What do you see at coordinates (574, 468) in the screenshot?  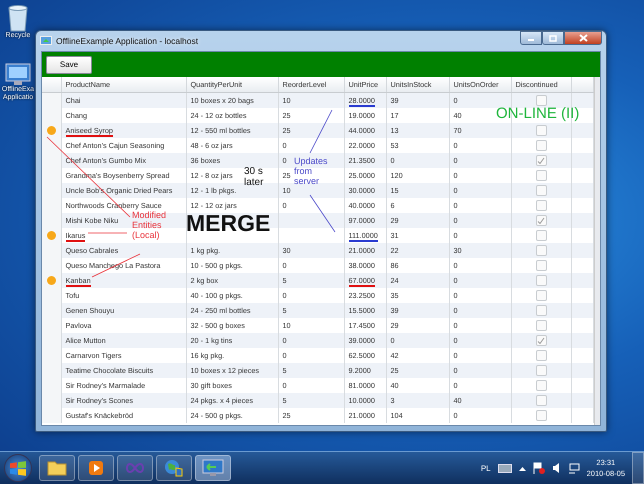 I see `network-icon` at bounding box center [574, 468].